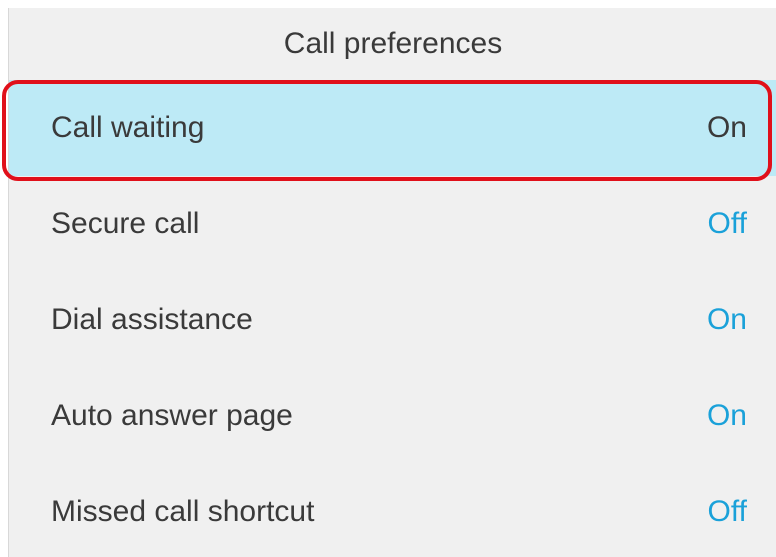 This screenshot has height=557, width=776. What do you see at coordinates (128, 127) in the screenshot?
I see `call-waiting-label: Call waiting` at bounding box center [128, 127].